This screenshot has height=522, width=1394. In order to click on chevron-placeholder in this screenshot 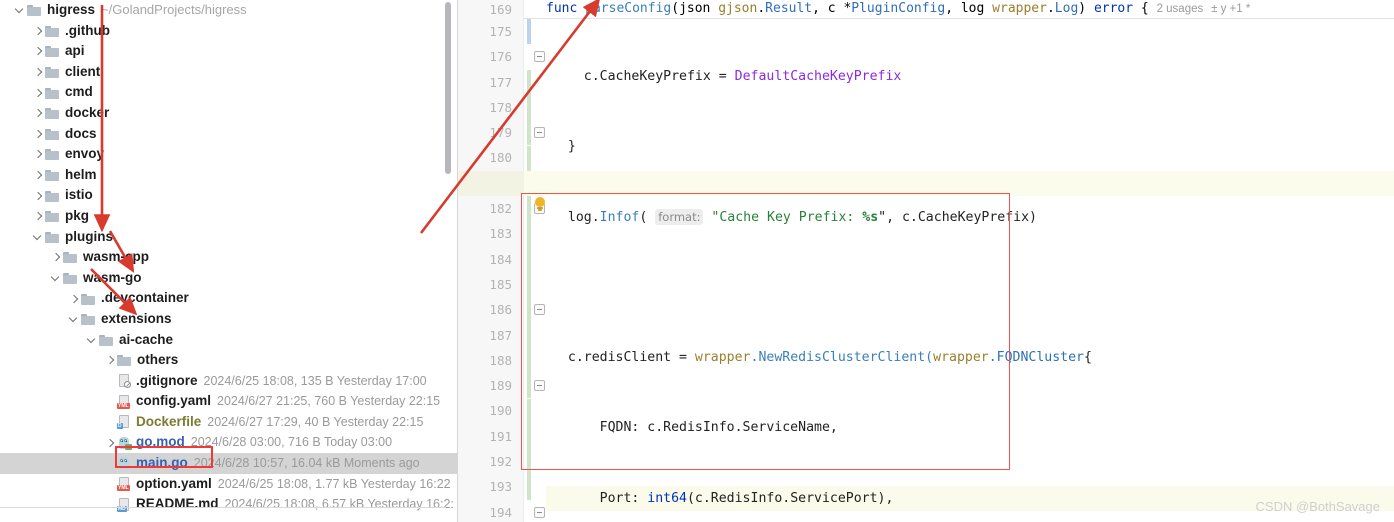, I will do `click(110, 402)`.